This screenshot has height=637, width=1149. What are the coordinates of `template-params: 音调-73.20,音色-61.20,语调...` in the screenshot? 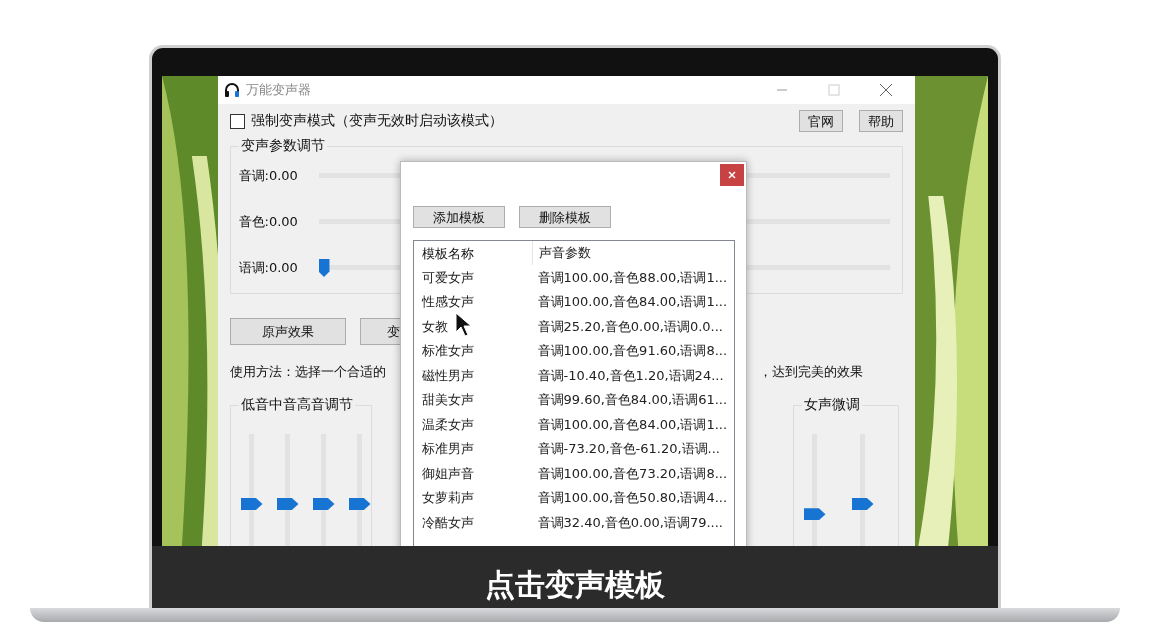 It's located at (625, 449).